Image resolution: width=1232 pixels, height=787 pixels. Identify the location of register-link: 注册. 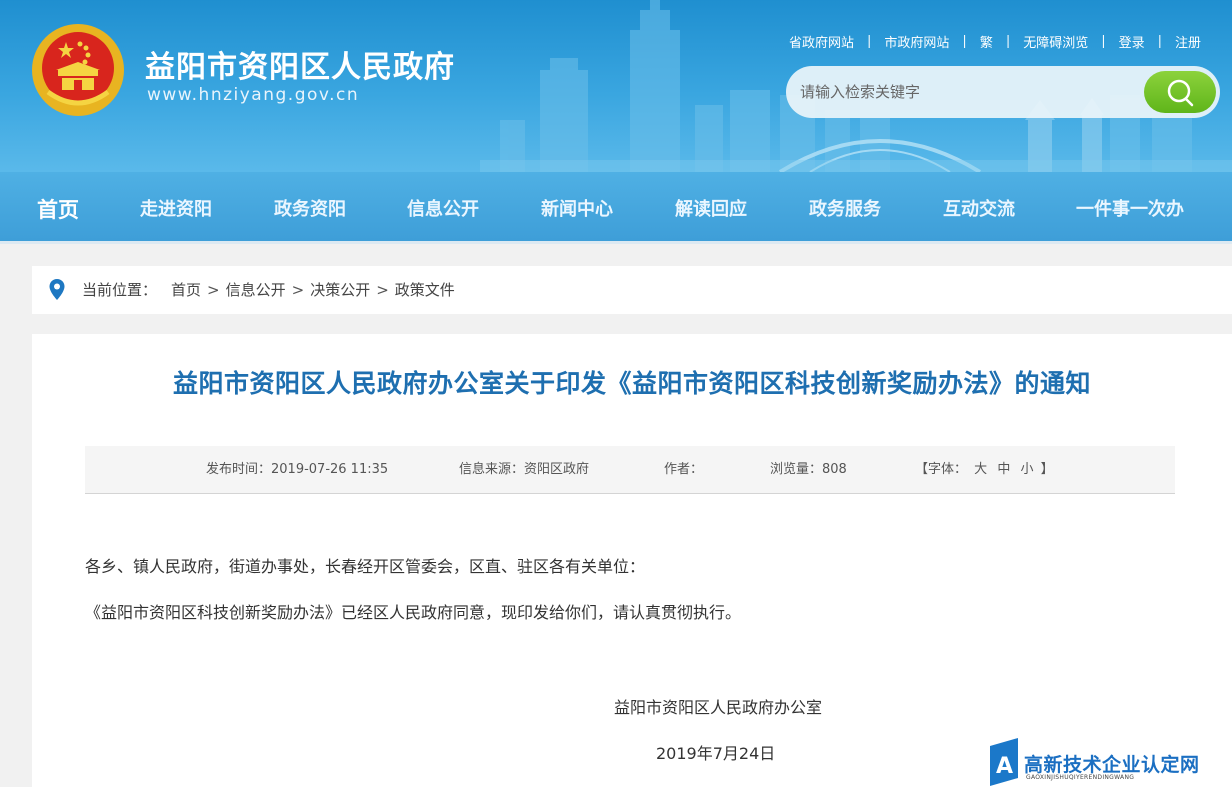
(1188, 41).